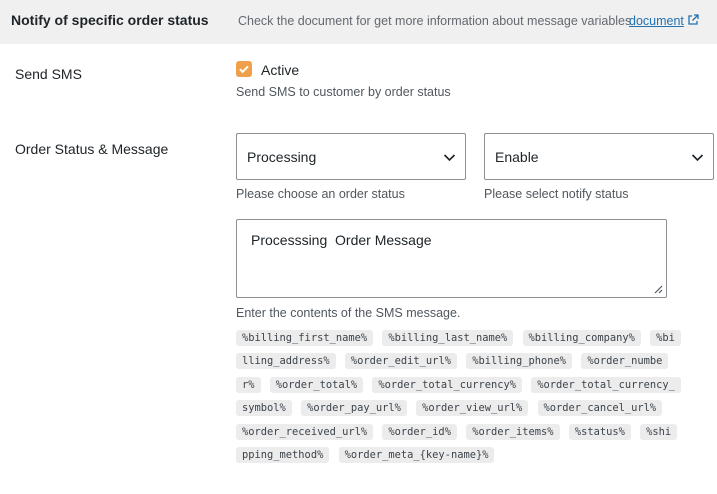 This screenshot has width=717, height=494. Describe the element at coordinates (581, 338) in the screenshot. I see `message-variable-tag: %billing_company%` at that location.